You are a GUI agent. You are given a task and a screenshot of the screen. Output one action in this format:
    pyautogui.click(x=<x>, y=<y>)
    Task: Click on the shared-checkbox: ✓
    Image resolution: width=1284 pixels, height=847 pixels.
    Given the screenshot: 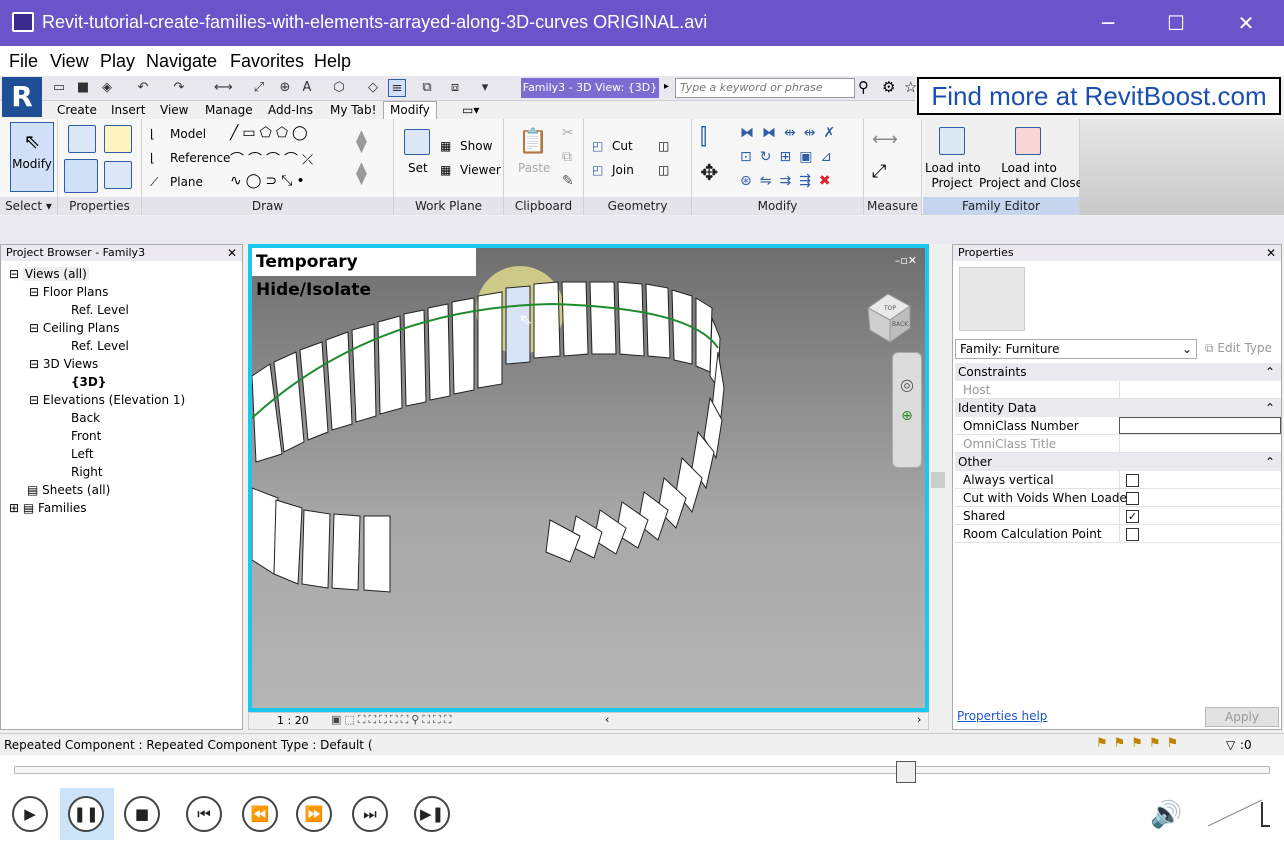 What is the action you would take?
    pyautogui.click(x=1132, y=516)
    